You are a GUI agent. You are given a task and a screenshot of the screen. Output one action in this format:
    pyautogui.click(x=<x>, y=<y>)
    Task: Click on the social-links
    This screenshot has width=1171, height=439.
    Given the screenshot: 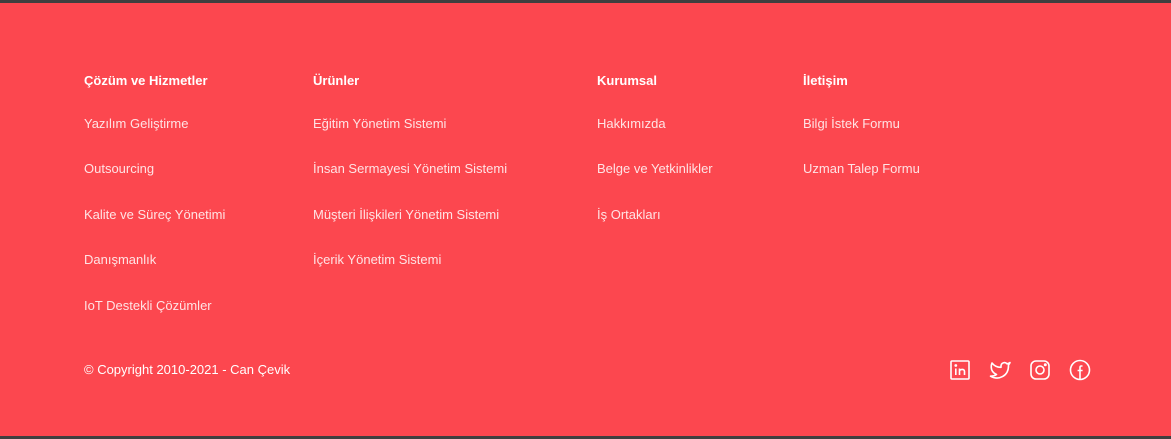 What is the action you would take?
    pyautogui.click(x=1020, y=370)
    